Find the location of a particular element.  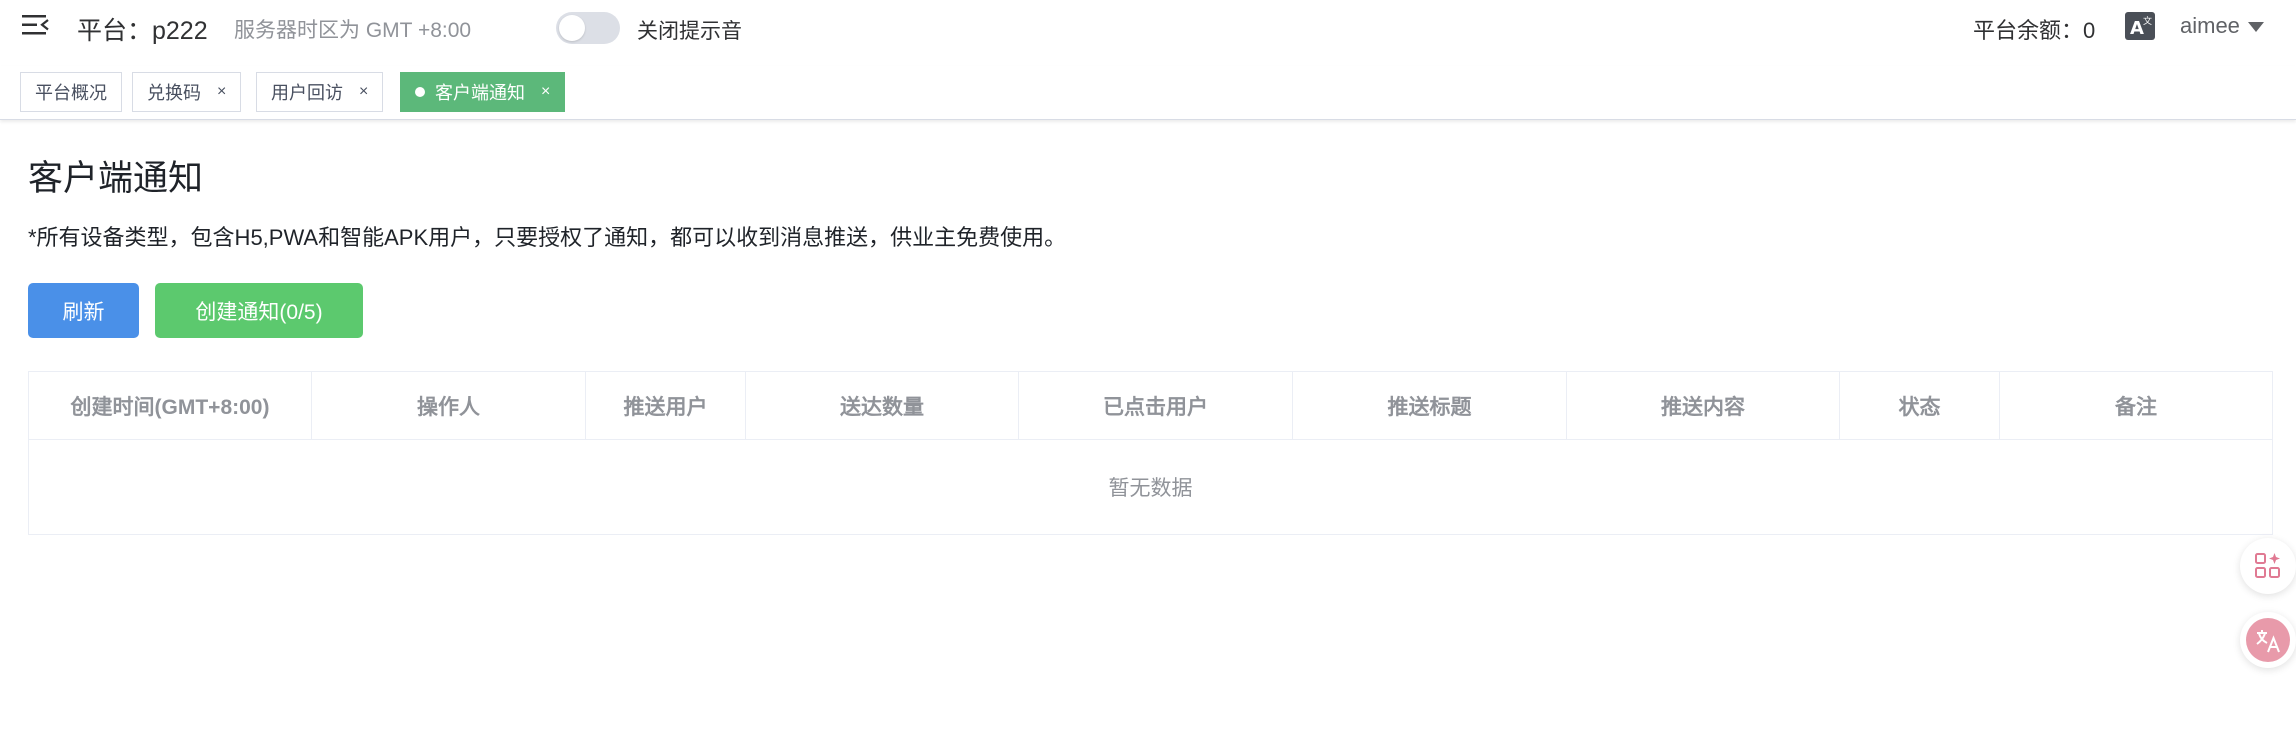

translate-icon: A 文 is located at coordinates (2140, 26).